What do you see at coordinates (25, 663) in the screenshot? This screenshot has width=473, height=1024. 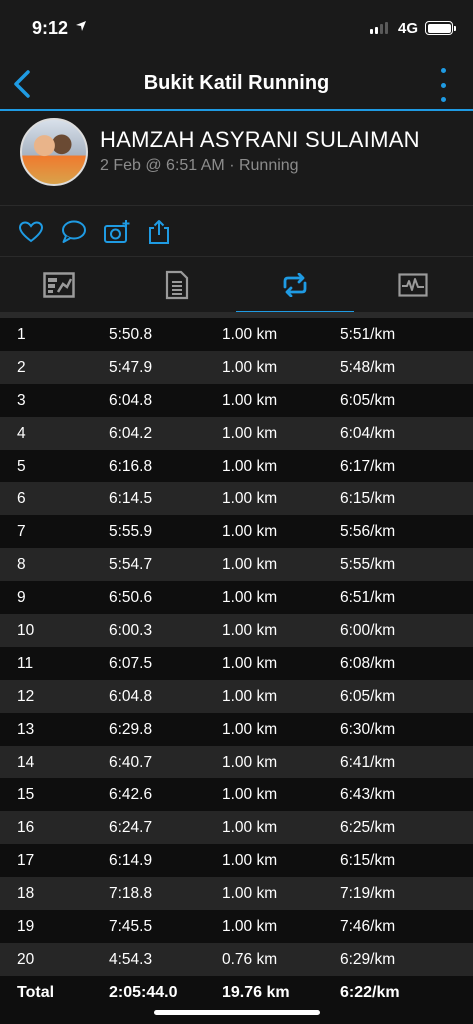 I see `lap-number: 11` at bounding box center [25, 663].